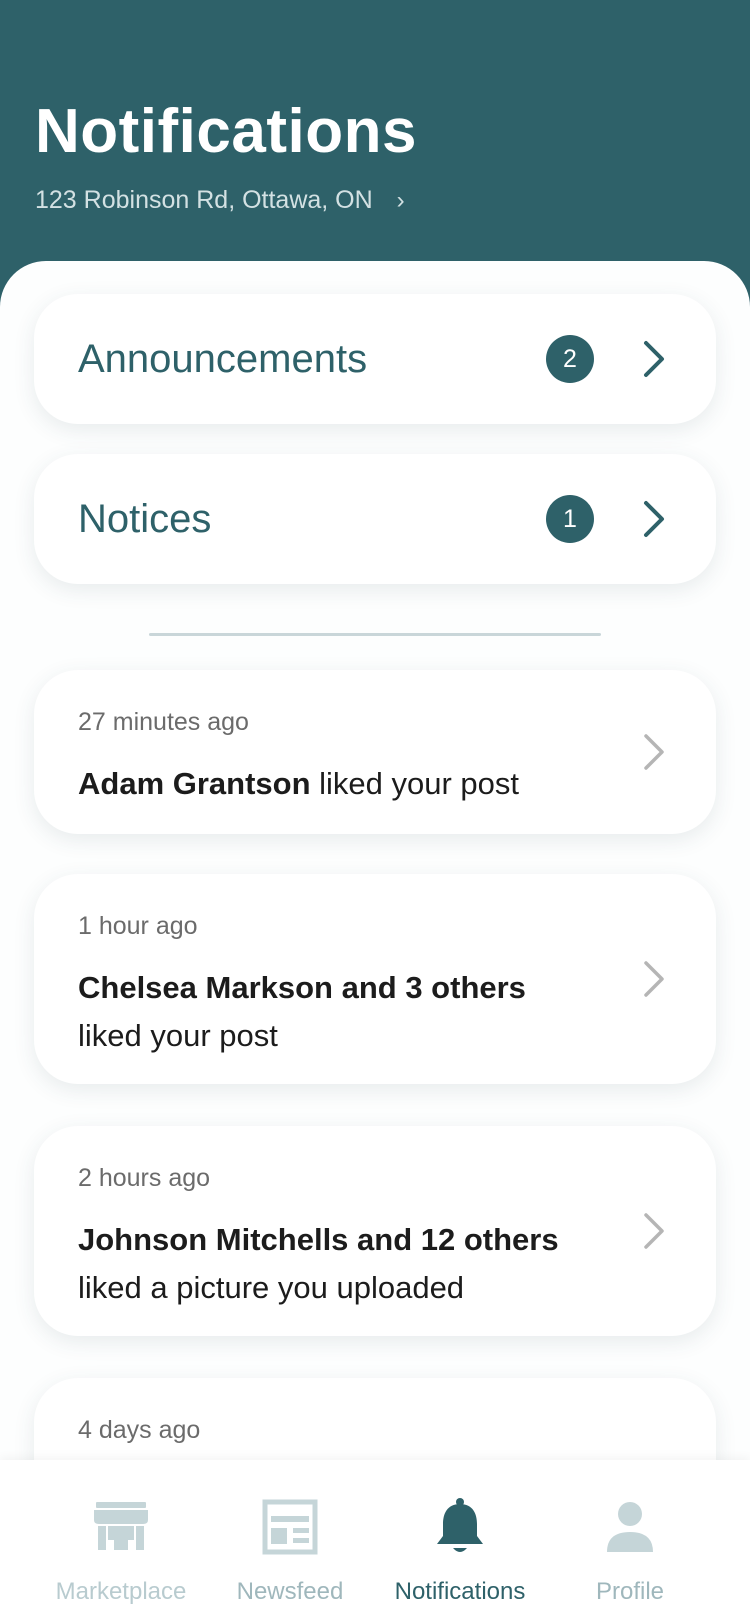  What do you see at coordinates (460, 1525) in the screenshot?
I see `bell-icon` at bounding box center [460, 1525].